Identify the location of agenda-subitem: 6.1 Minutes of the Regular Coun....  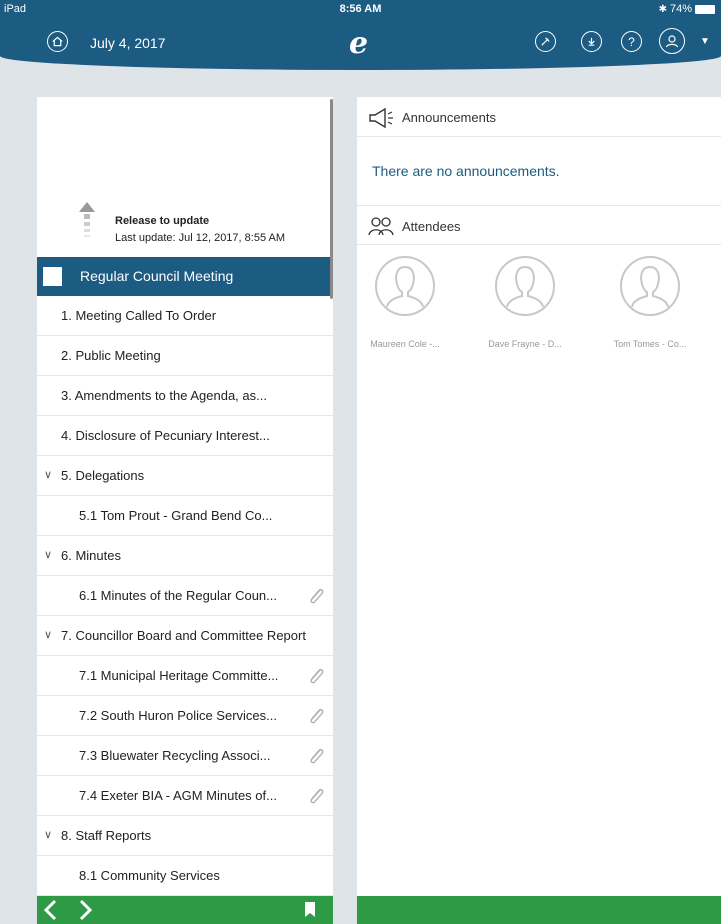
(185, 596).